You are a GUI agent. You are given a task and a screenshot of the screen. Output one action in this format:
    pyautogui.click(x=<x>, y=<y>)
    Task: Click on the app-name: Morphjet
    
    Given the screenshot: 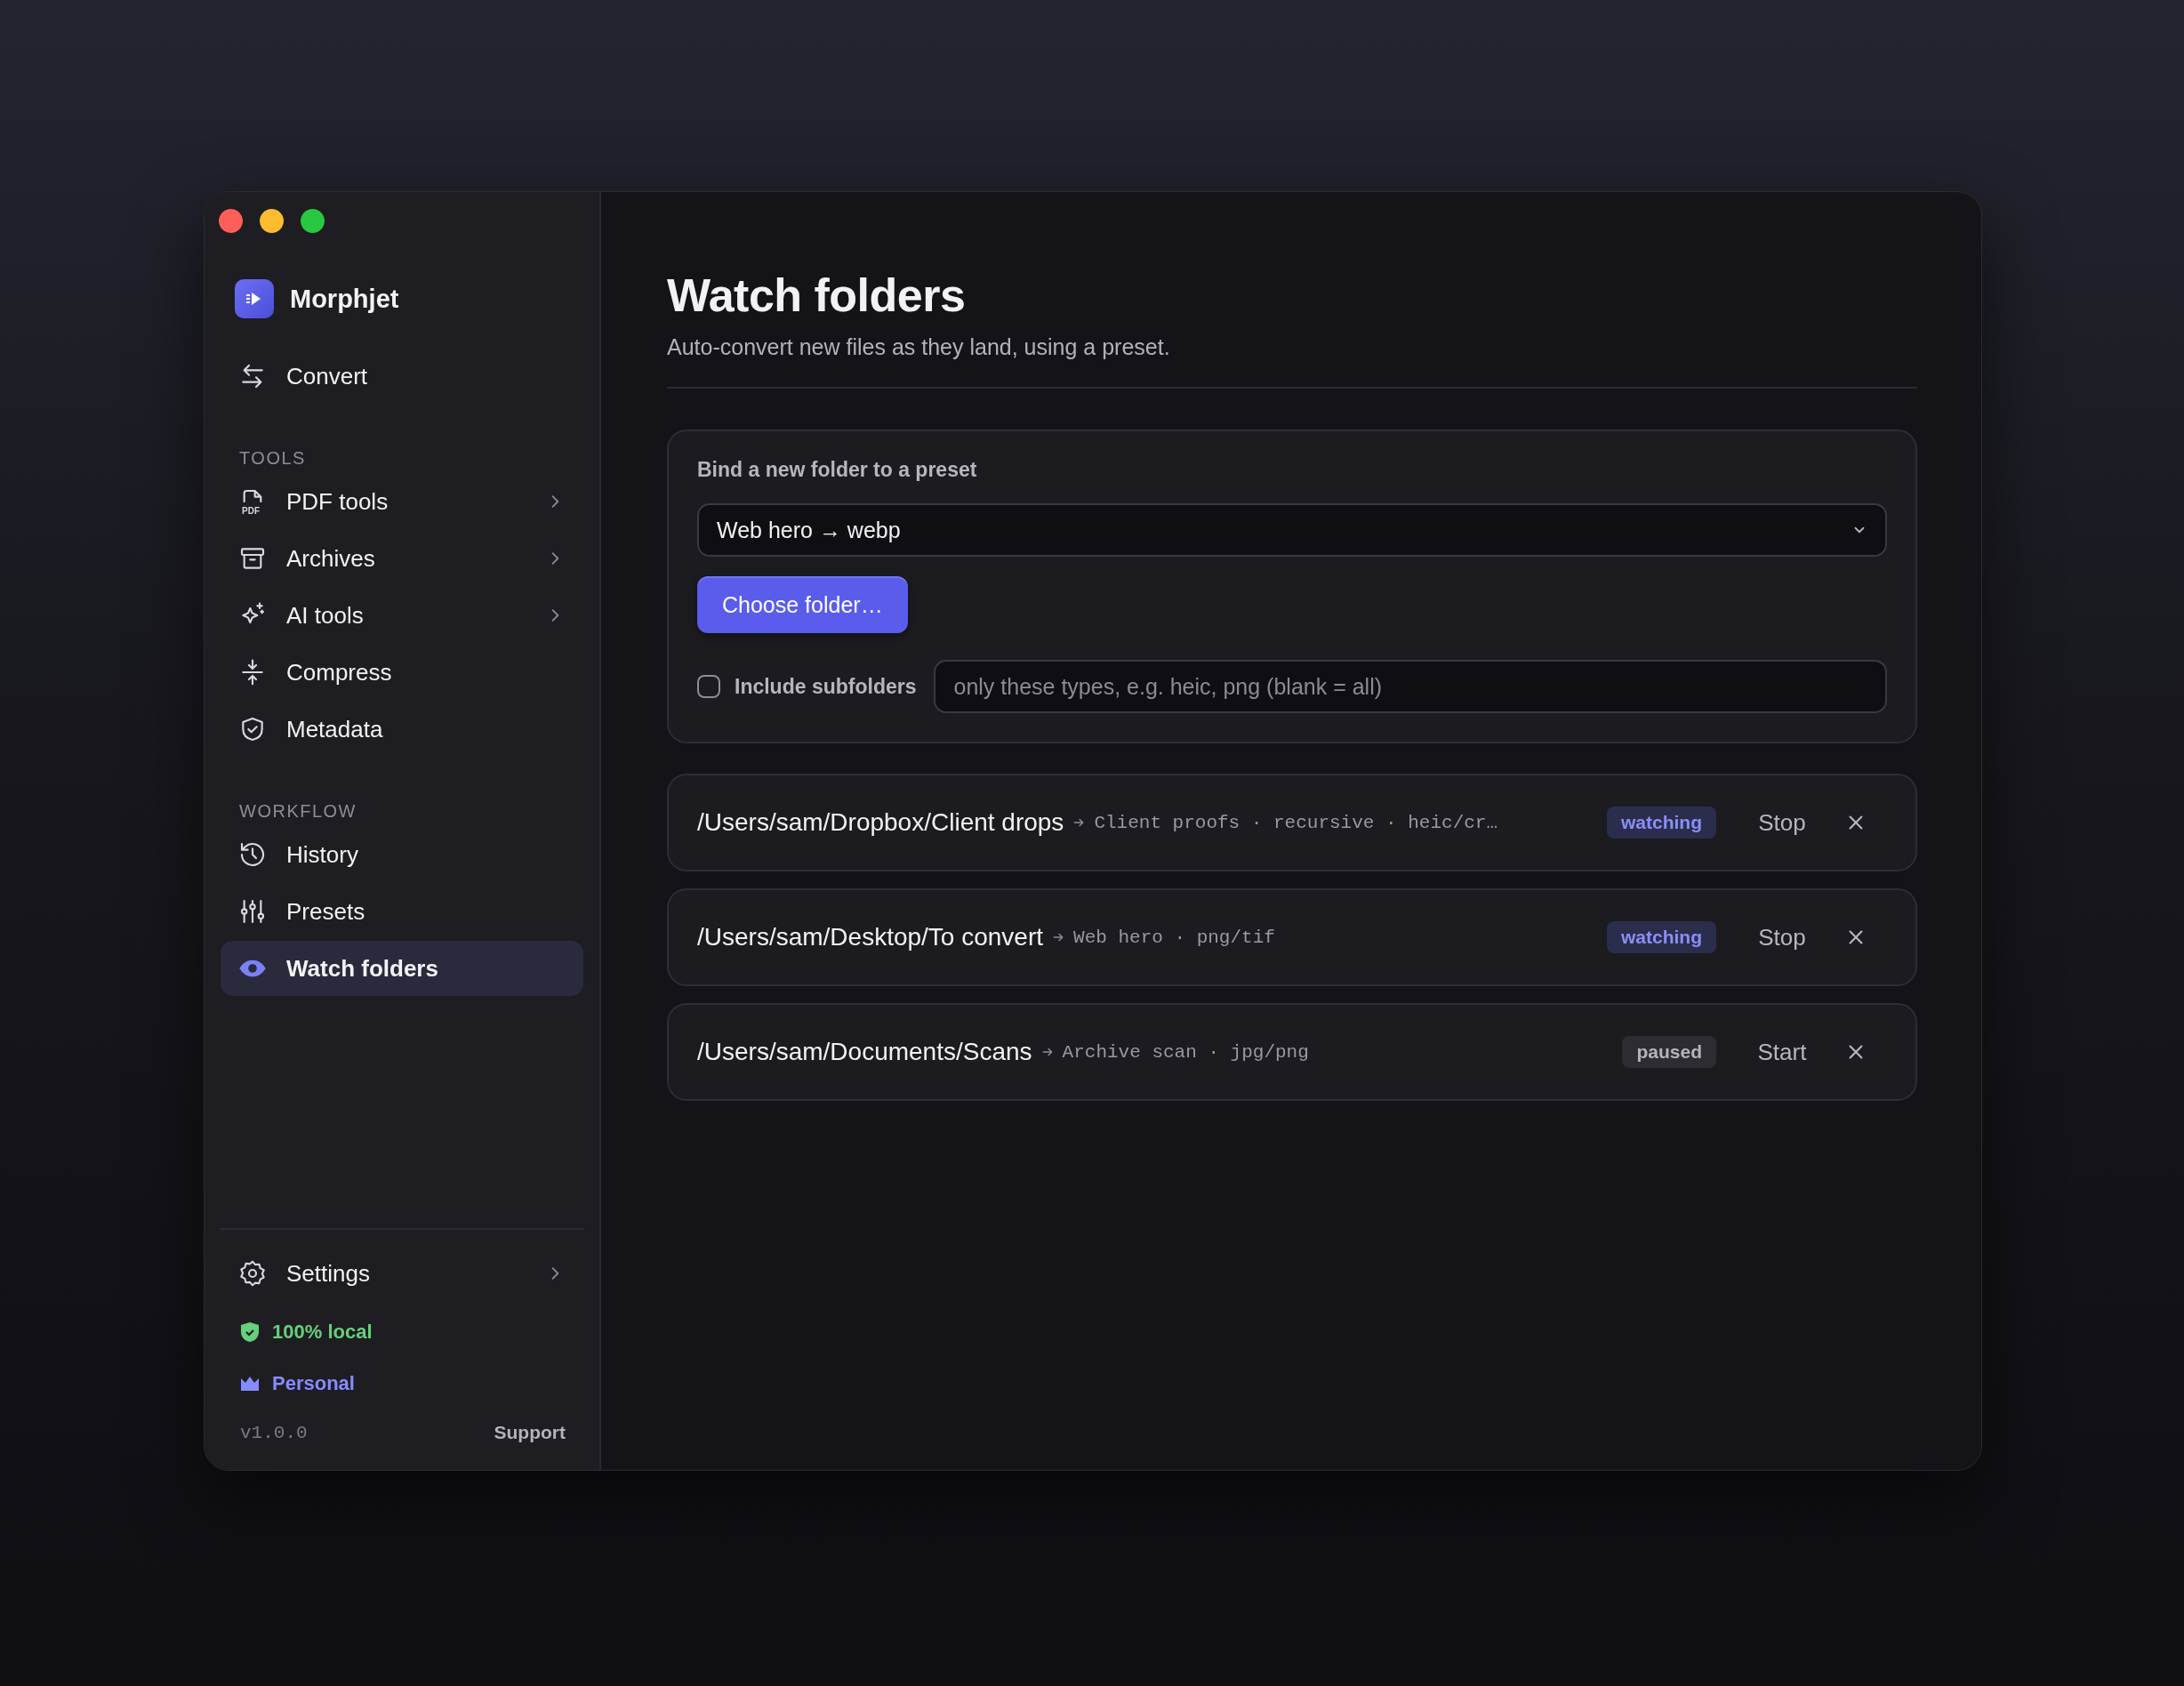 What is the action you would take?
    pyautogui.click(x=344, y=299)
    